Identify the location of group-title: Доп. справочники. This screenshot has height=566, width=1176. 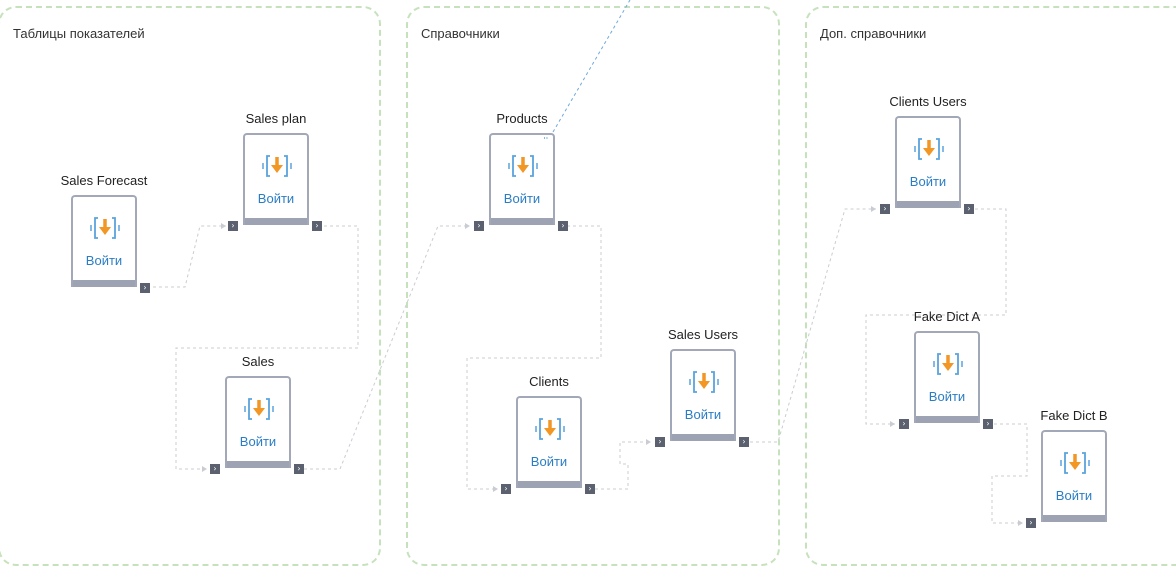
(873, 33).